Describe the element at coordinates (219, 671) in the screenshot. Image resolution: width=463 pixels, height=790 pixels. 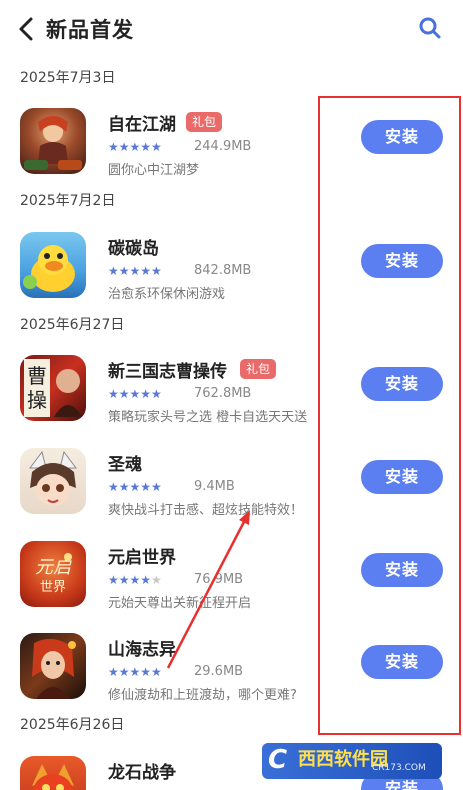
I see `app-size: 29.6MB` at that location.